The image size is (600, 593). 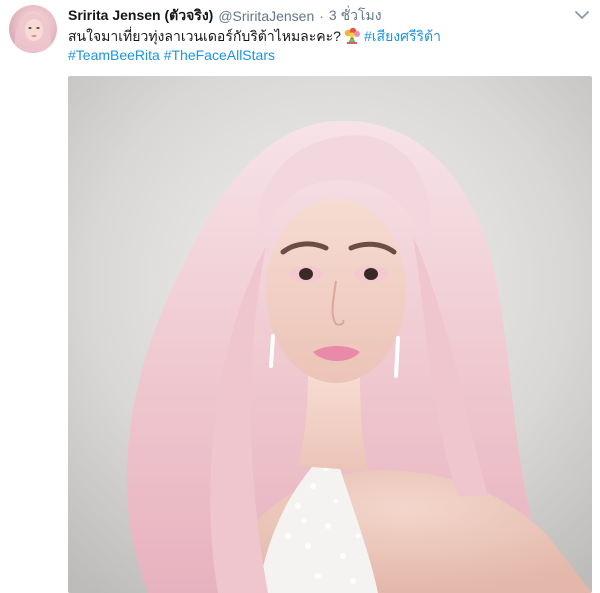 What do you see at coordinates (140, 16) in the screenshot?
I see `display-name: Sririta Jensen (ตัวจริง)` at bounding box center [140, 16].